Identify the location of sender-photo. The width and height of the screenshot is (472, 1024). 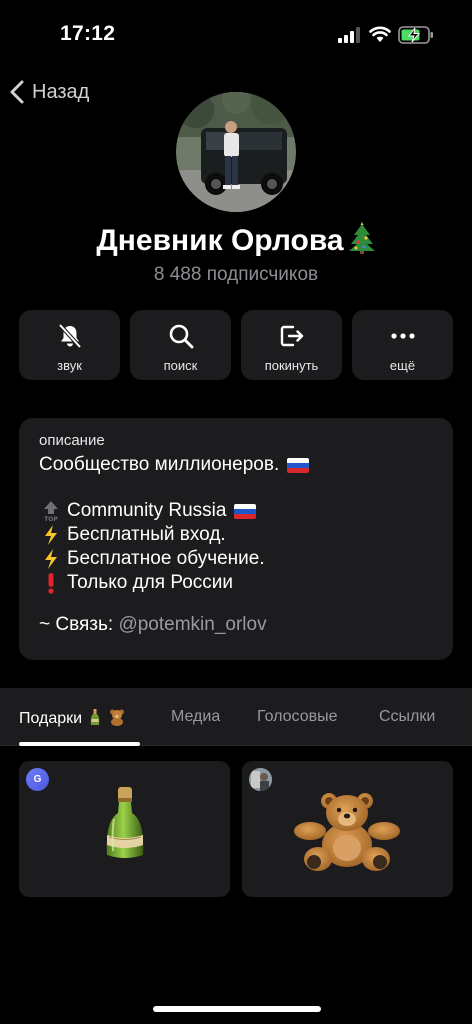
(260, 779).